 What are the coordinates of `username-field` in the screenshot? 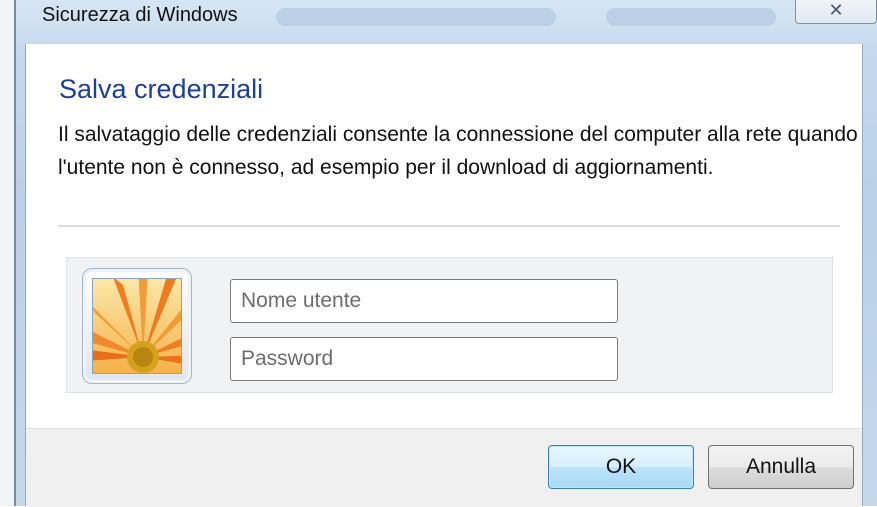 It's located at (424, 301).